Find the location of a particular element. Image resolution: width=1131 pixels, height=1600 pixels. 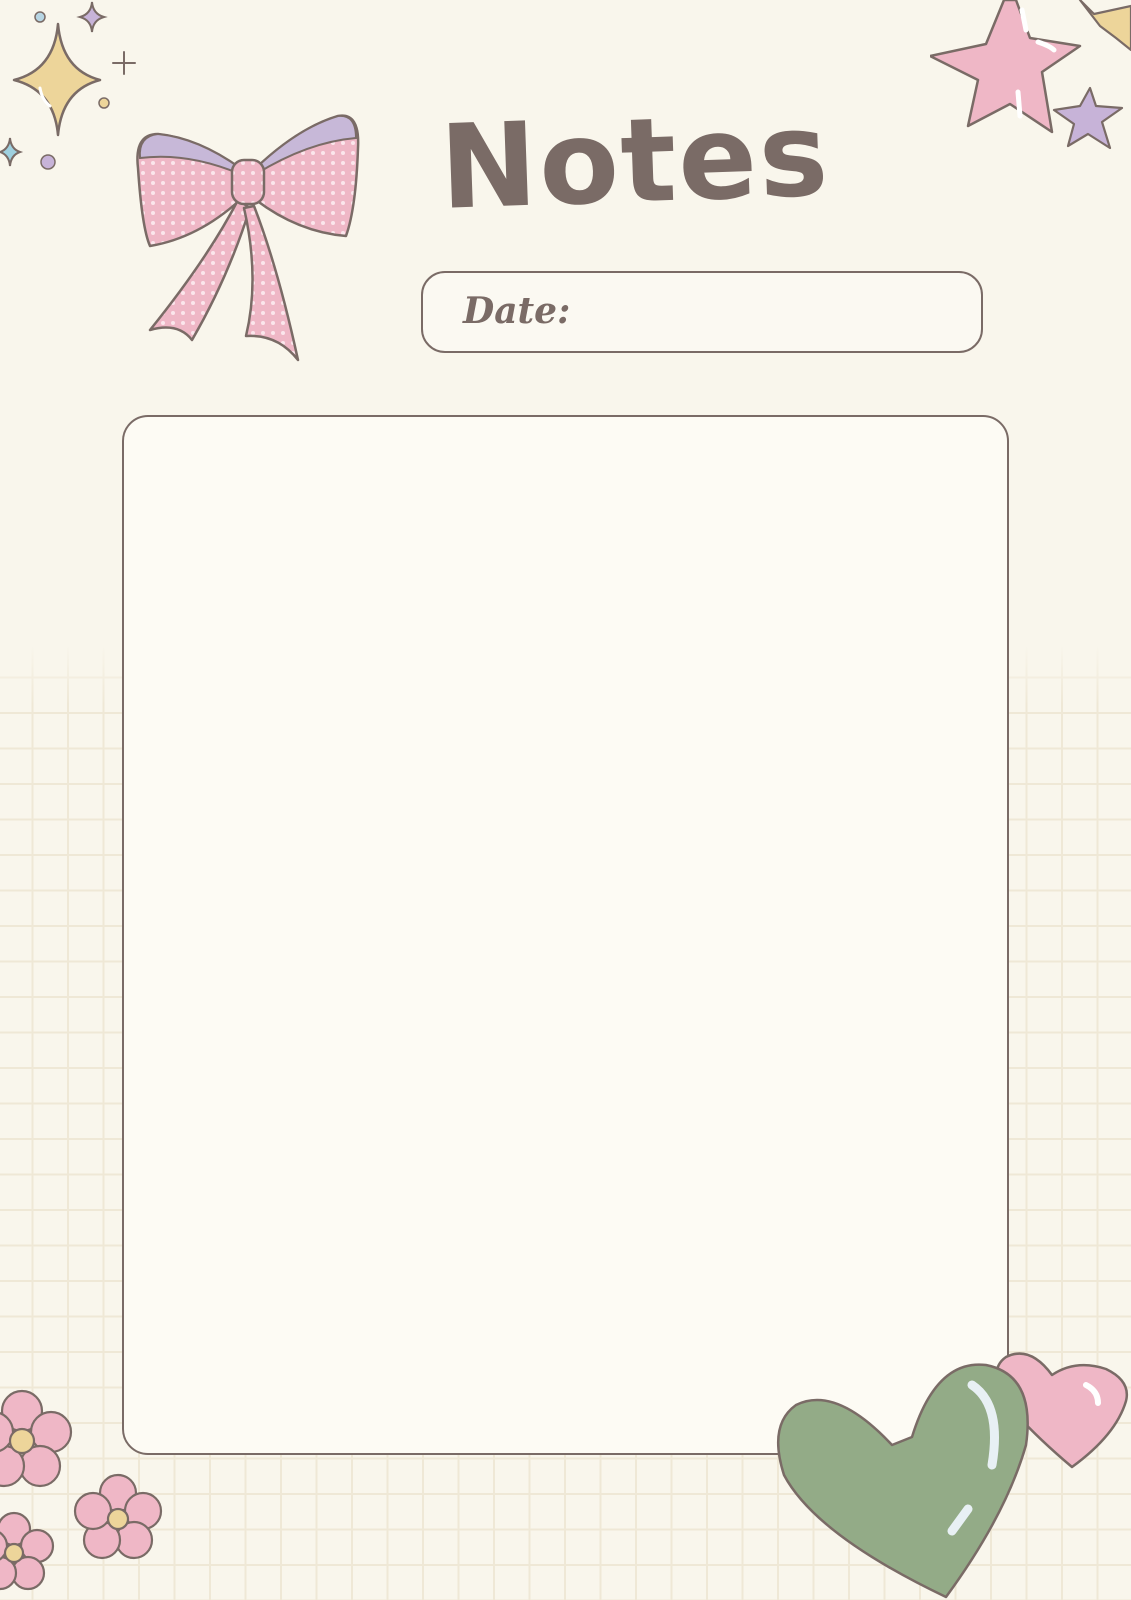

flowers-icon is located at coordinates (81, 1490).